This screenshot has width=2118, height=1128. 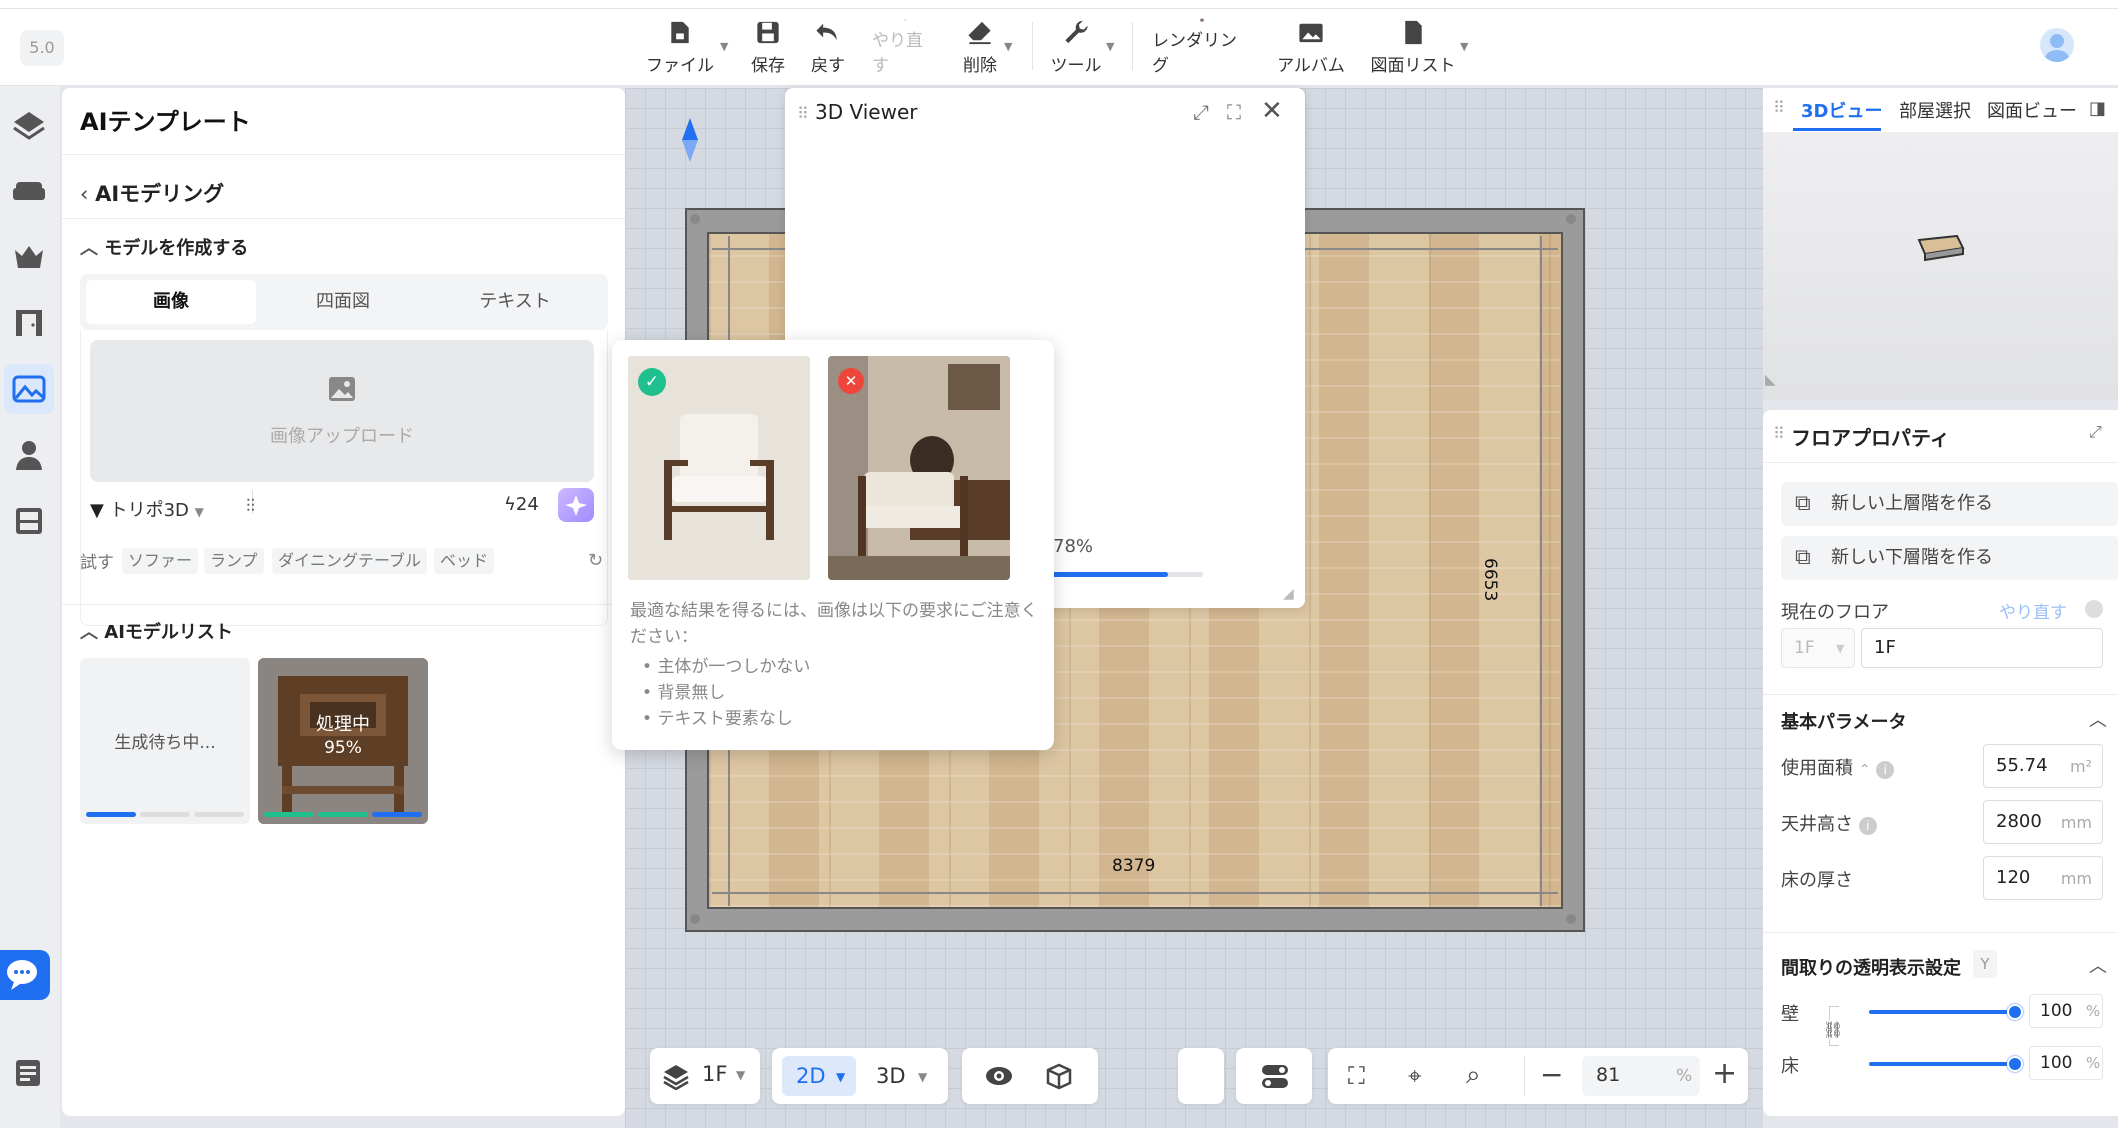 What do you see at coordinates (1464, 46) in the screenshot?
I see `plan-list-caret-icon: ▼` at bounding box center [1464, 46].